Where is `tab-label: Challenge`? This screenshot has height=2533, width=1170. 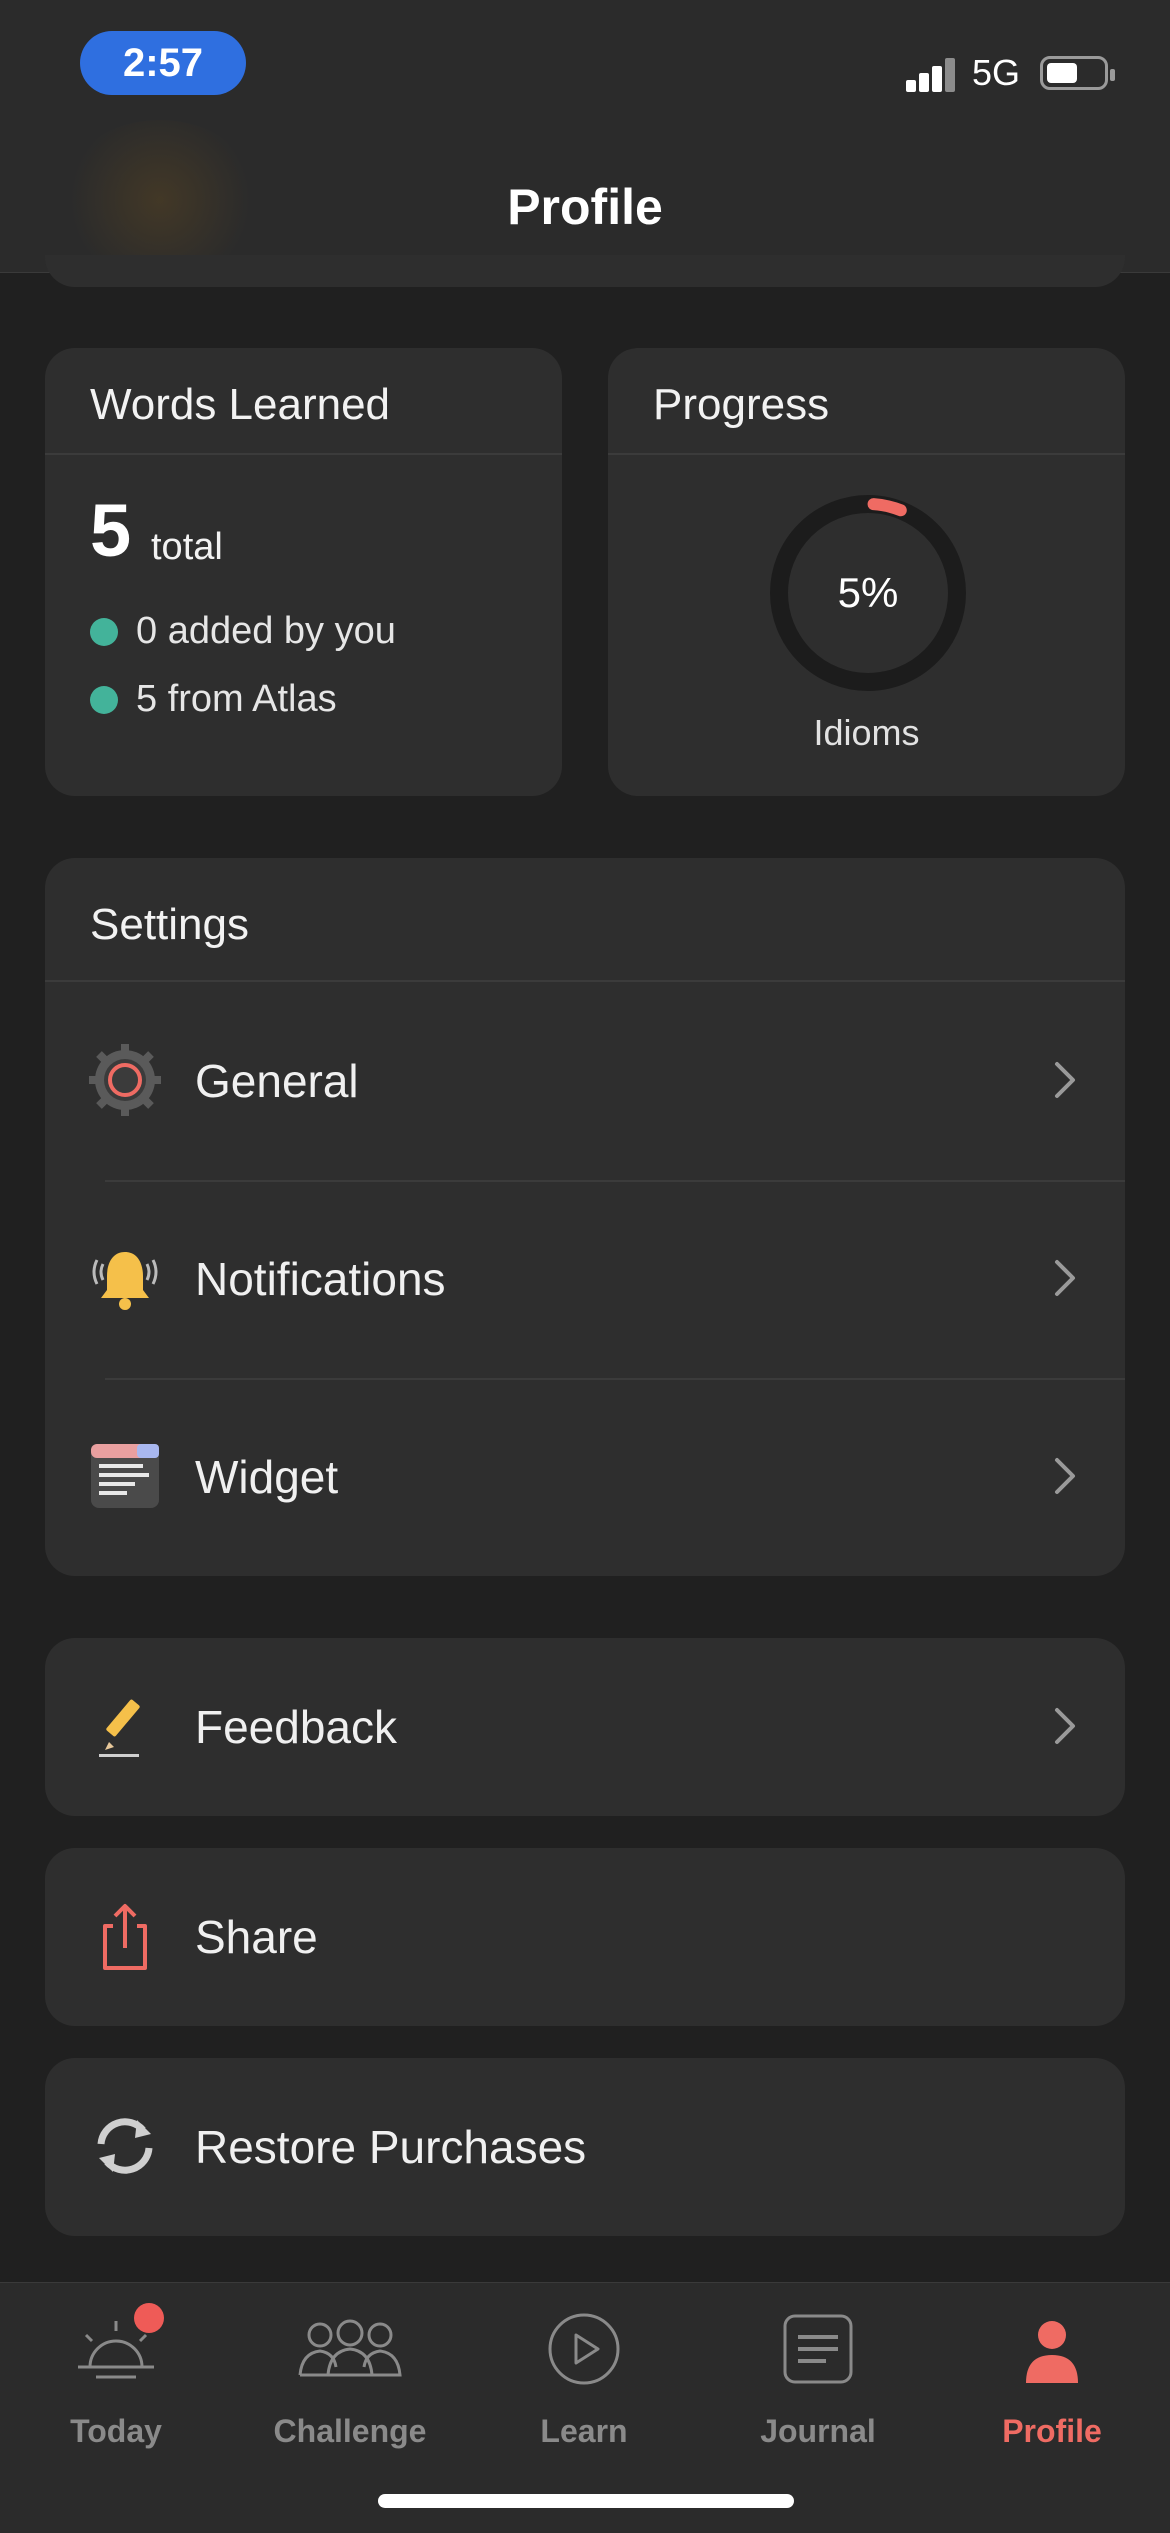 tab-label: Challenge is located at coordinates (350, 2431).